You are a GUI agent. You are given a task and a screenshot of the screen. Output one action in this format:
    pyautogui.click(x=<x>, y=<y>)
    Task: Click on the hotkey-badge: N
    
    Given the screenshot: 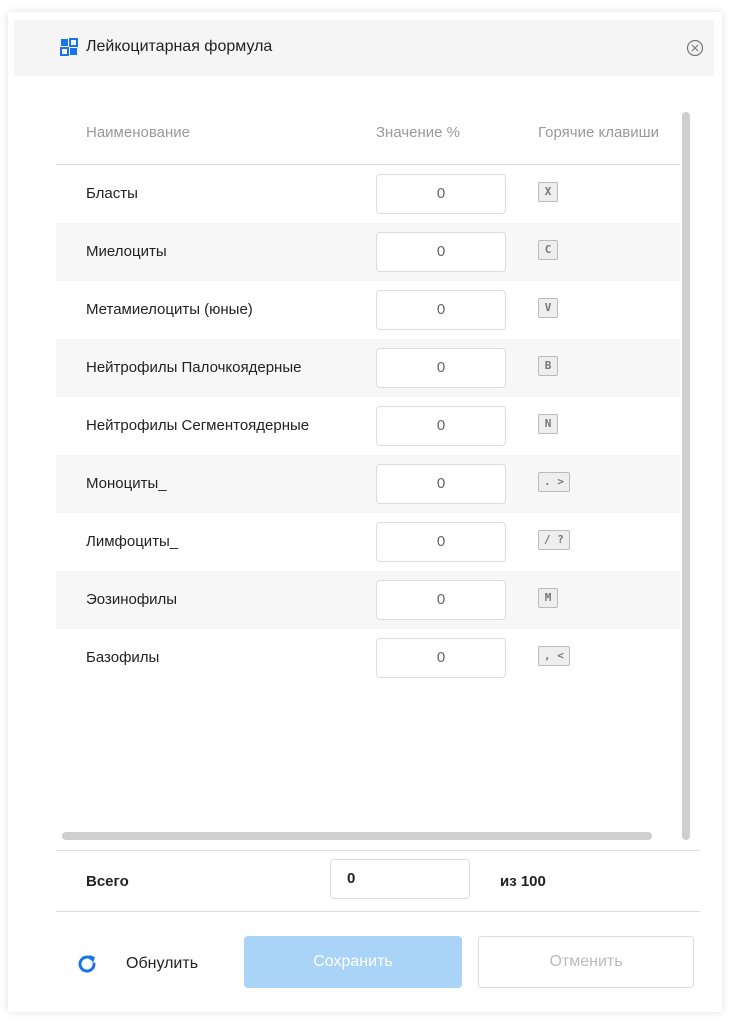 What is the action you would take?
    pyautogui.click(x=548, y=424)
    